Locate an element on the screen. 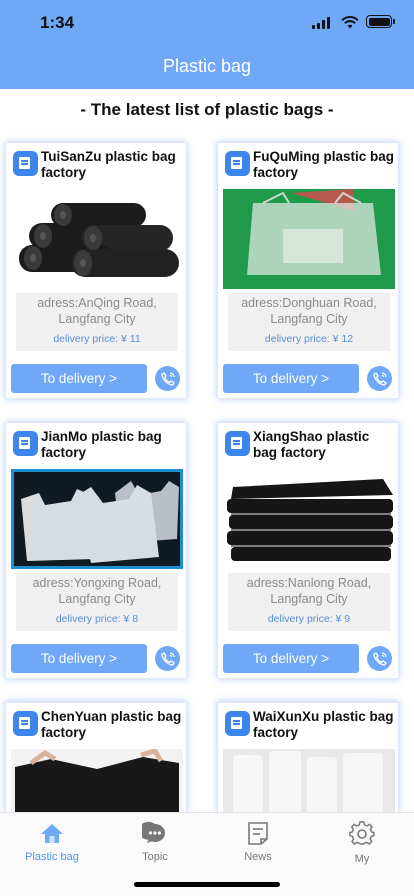 This screenshot has height=896, width=414. factory-card: ChenYuan plastic bag factory is located at coordinates (96, 758).